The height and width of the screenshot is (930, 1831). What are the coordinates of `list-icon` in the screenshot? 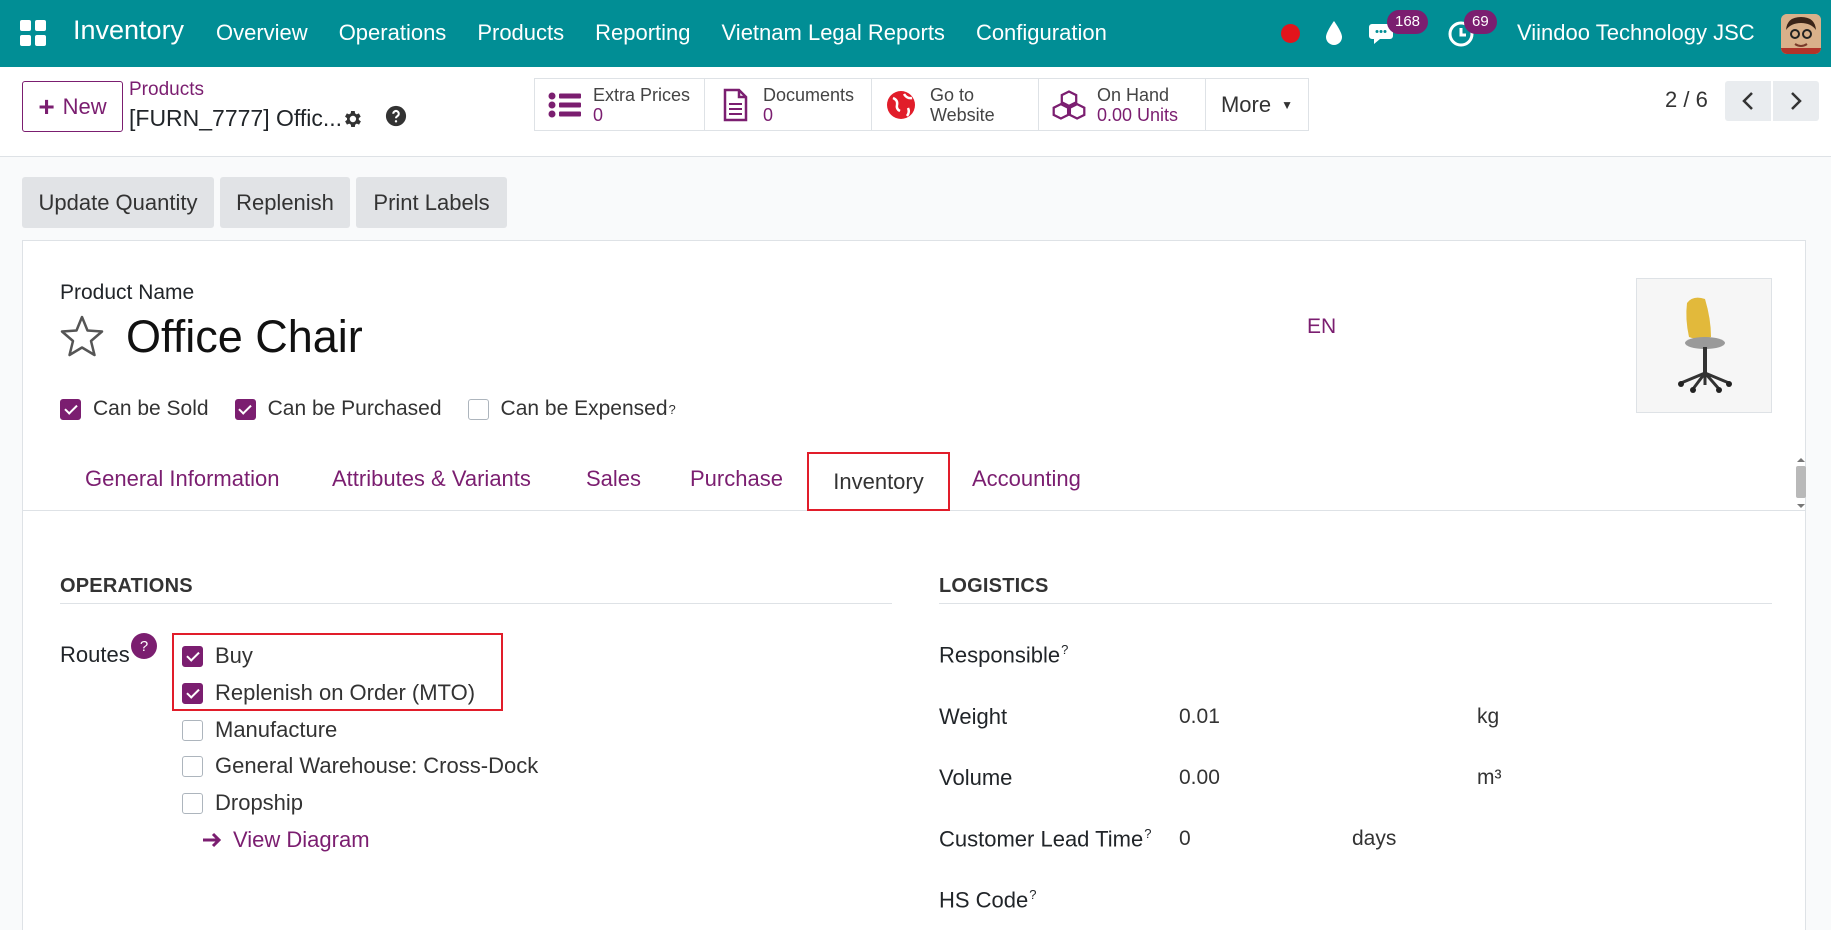 It's located at (564, 104).